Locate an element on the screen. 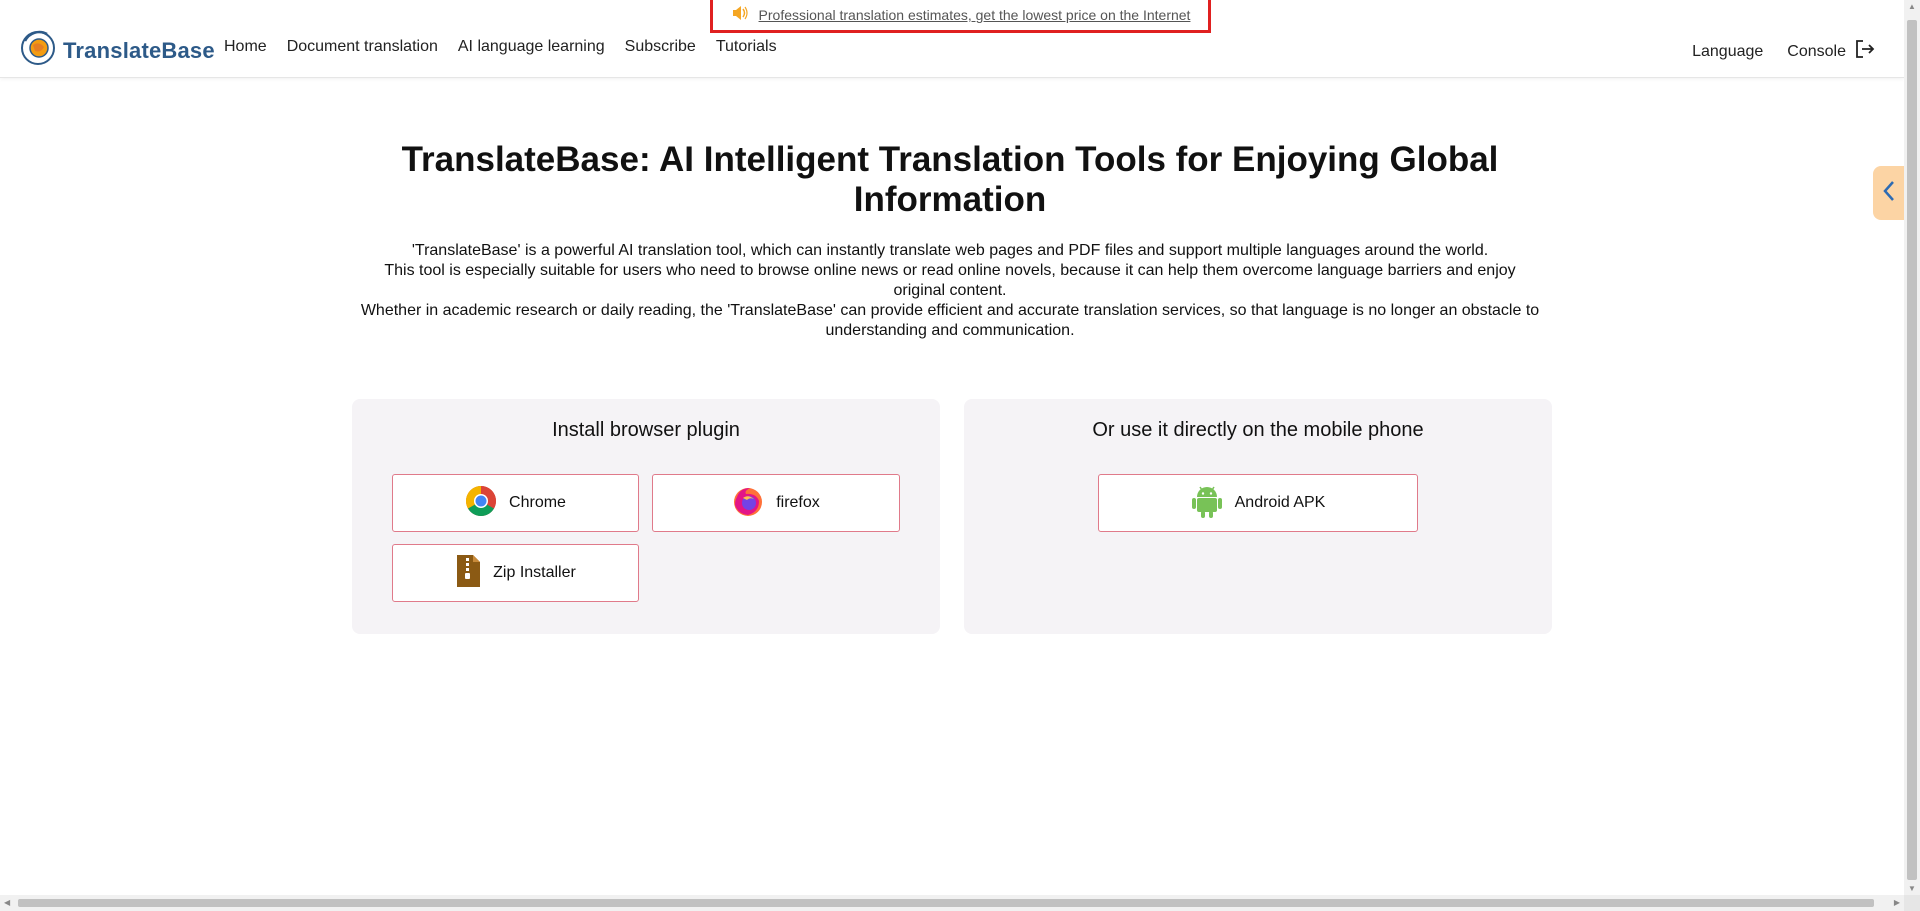  logo-text: TranslateBase is located at coordinates (139, 50).